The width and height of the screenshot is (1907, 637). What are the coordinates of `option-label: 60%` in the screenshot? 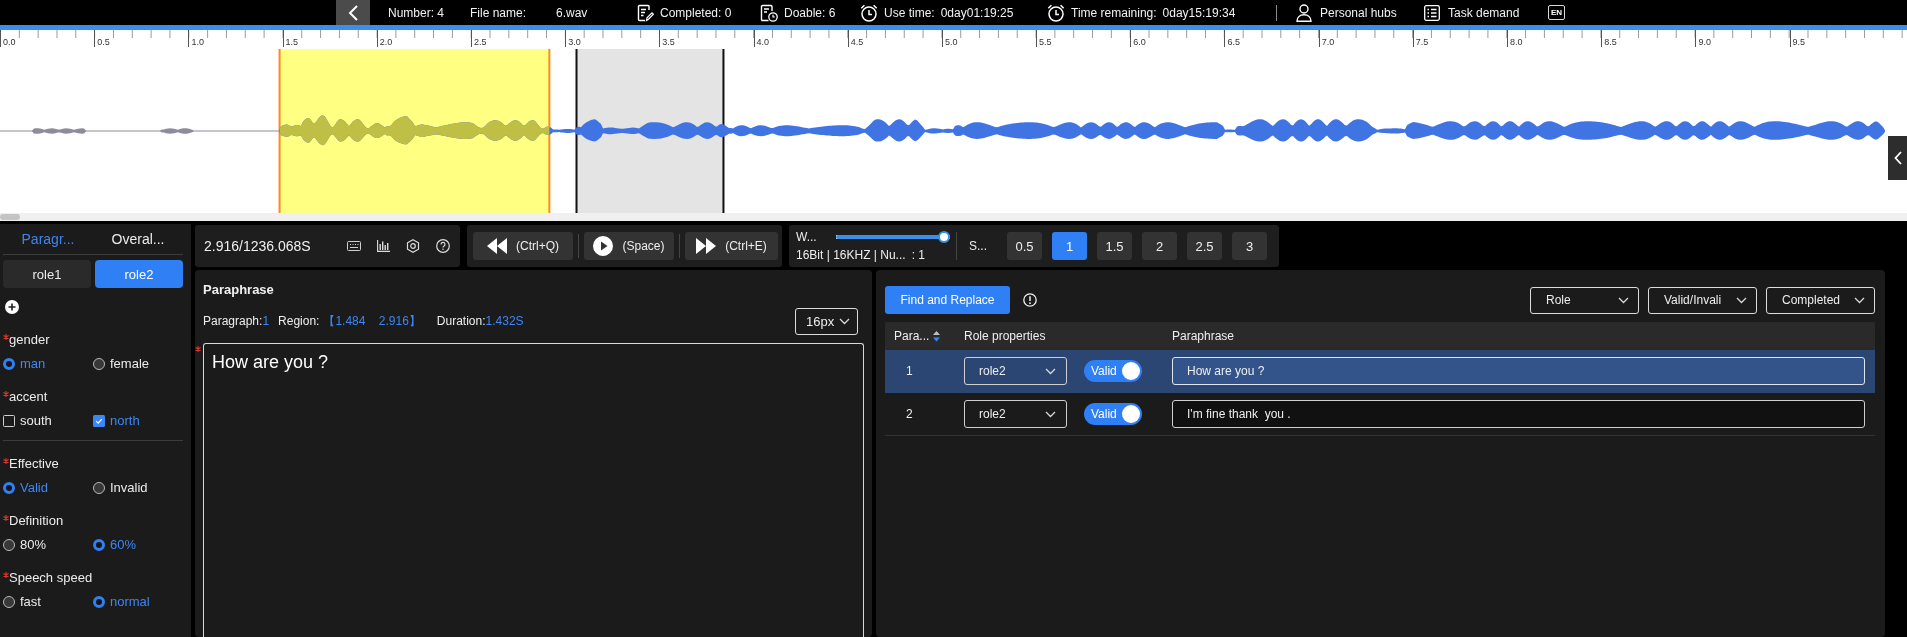 It's located at (123, 545).